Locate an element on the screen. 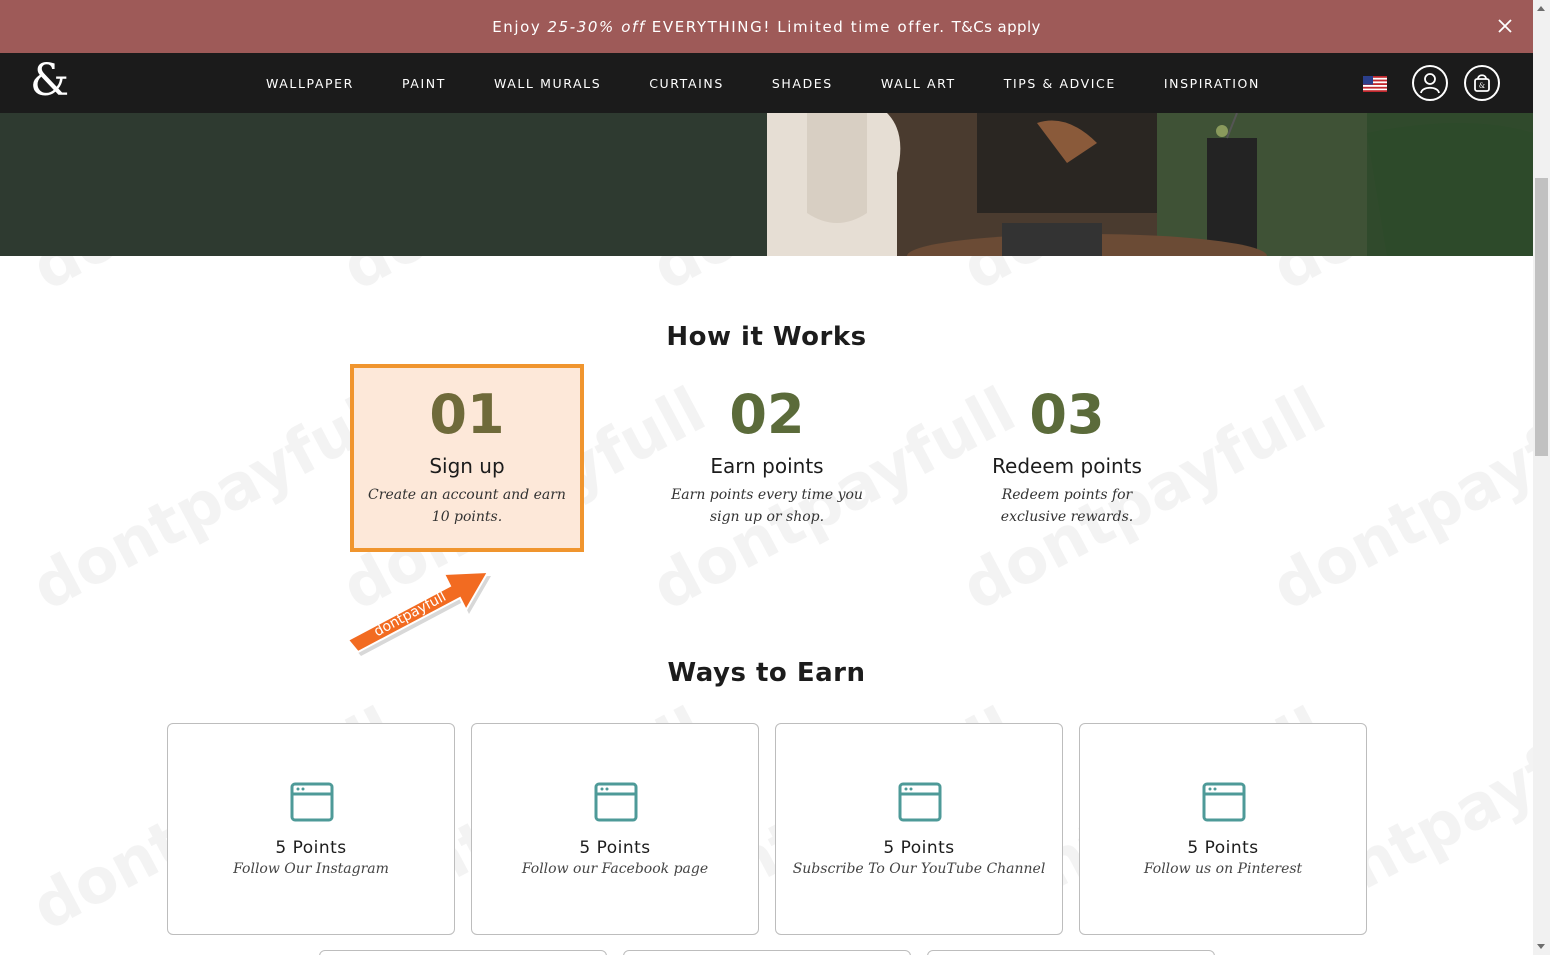  step-number: 02 is located at coordinates (767, 414).